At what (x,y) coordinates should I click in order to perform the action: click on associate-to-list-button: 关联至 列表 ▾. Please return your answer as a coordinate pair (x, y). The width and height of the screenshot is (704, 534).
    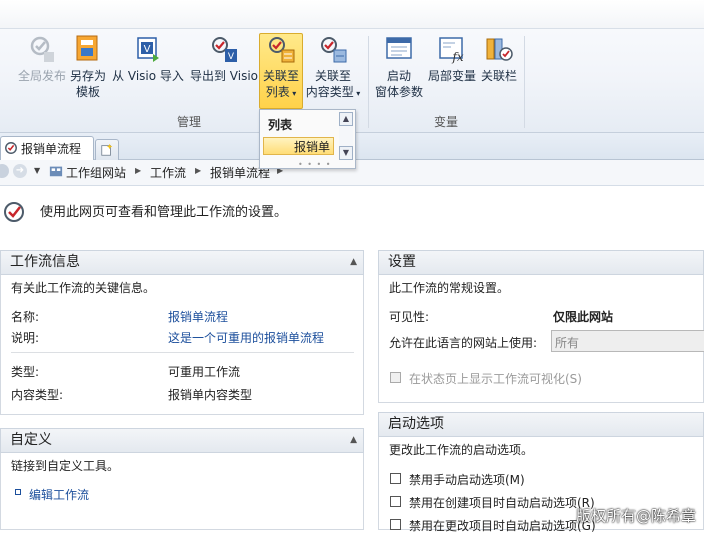
    Looking at the image, I should click on (281, 71).